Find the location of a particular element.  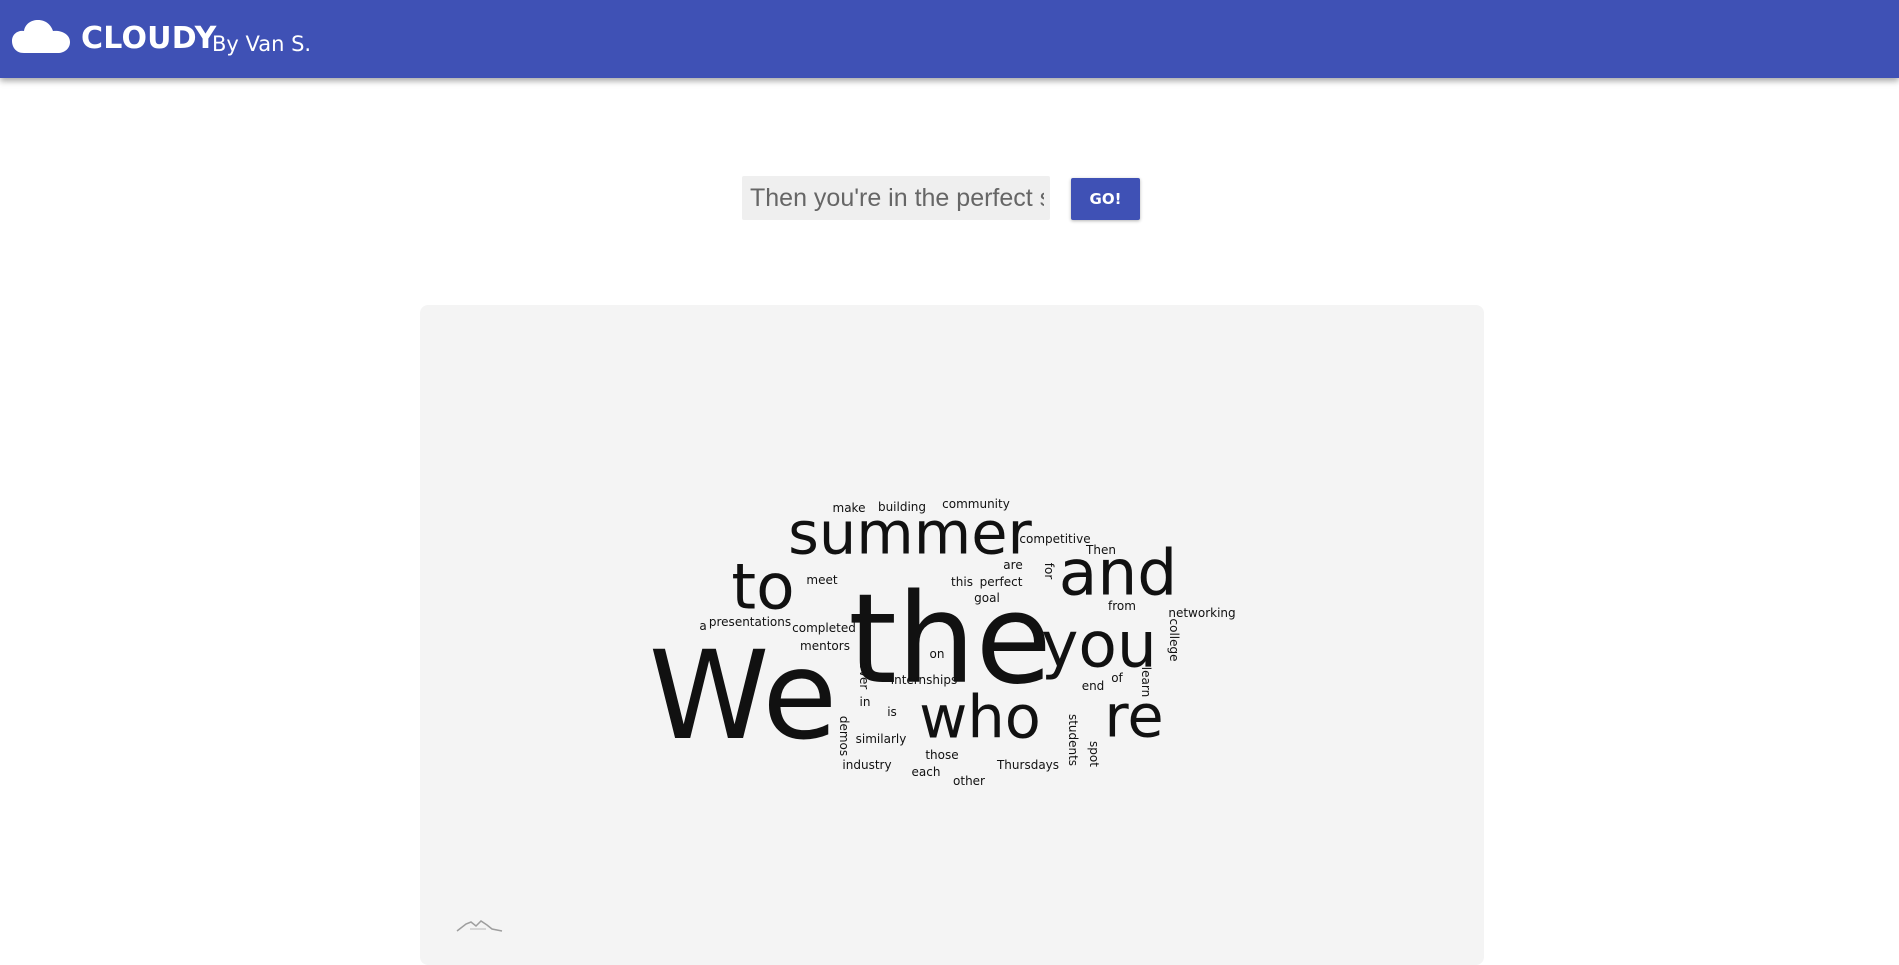

cloud-word-in: in is located at coordinates (865, 702).